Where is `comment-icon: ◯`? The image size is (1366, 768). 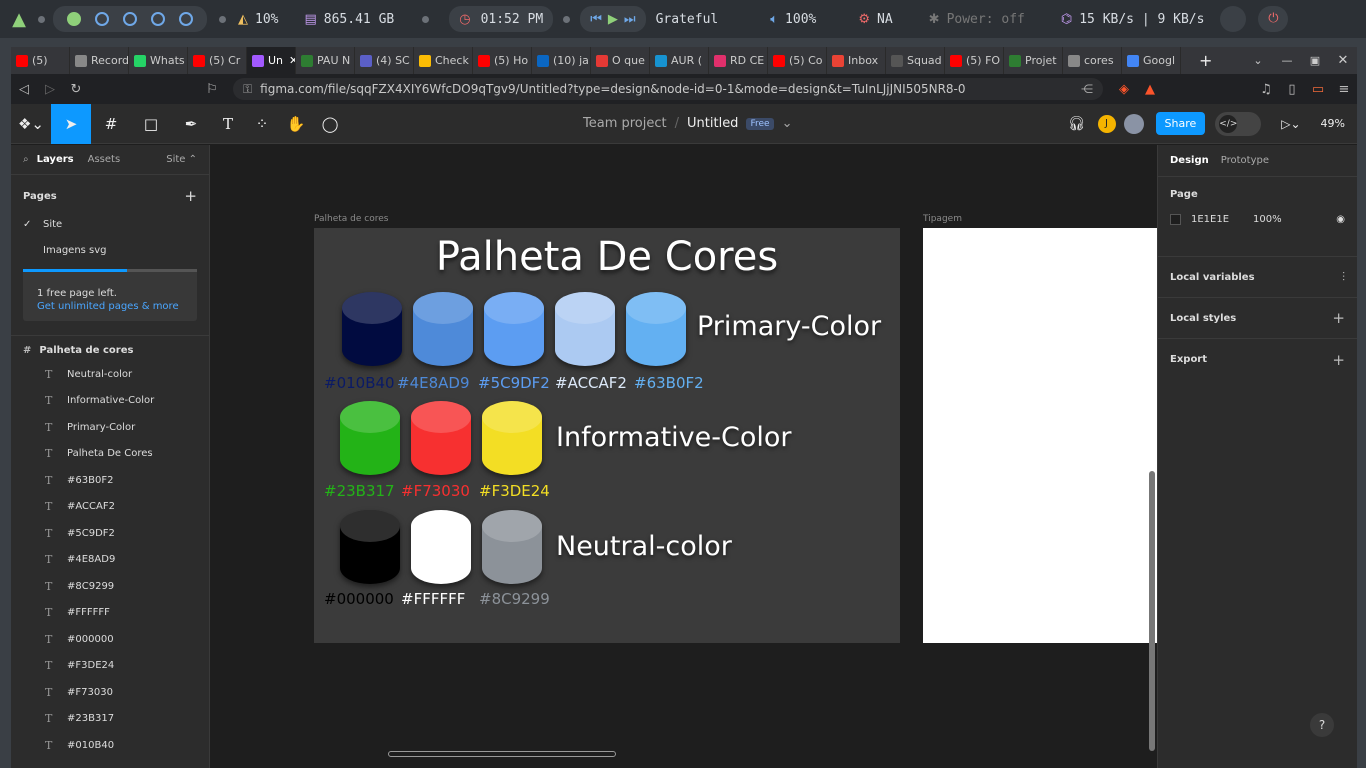
comment-icon: ◯ is located at coordinates (330, 124).